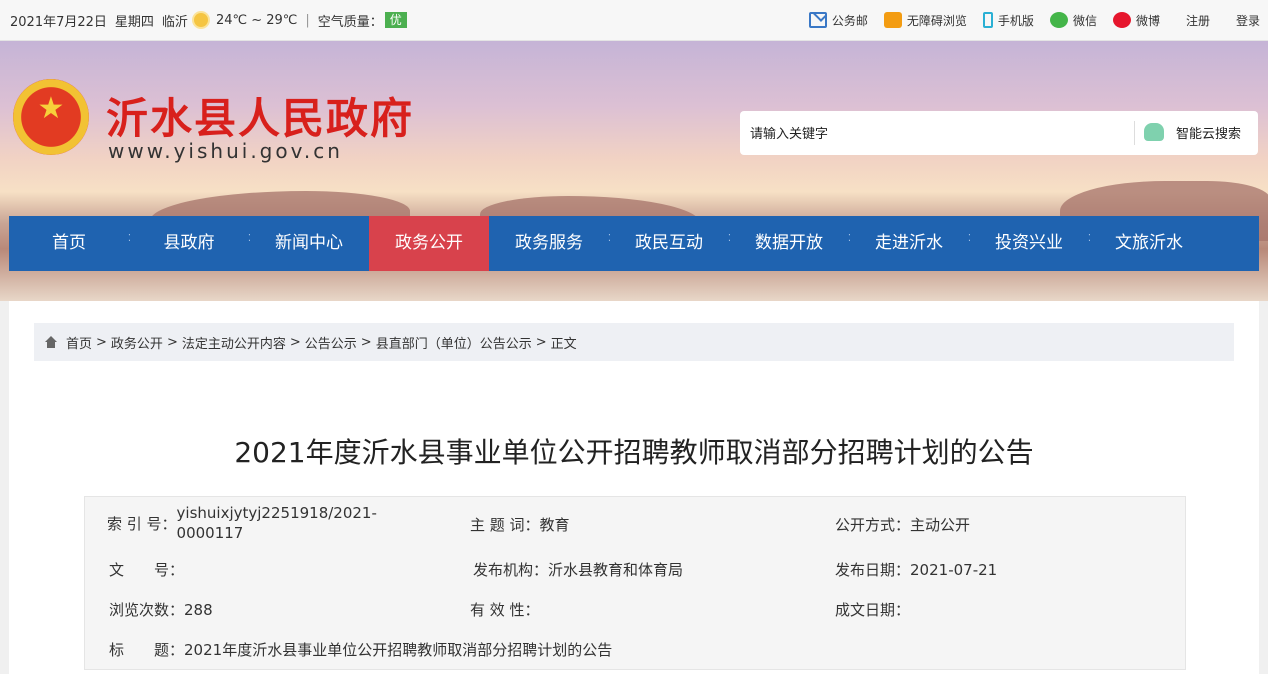 The width and height of the screenshot is (1268, 674). Describe the element at coordinates (210, 533) in the screenshot. I see `meta-index-value-line2: 0000117` at that location.